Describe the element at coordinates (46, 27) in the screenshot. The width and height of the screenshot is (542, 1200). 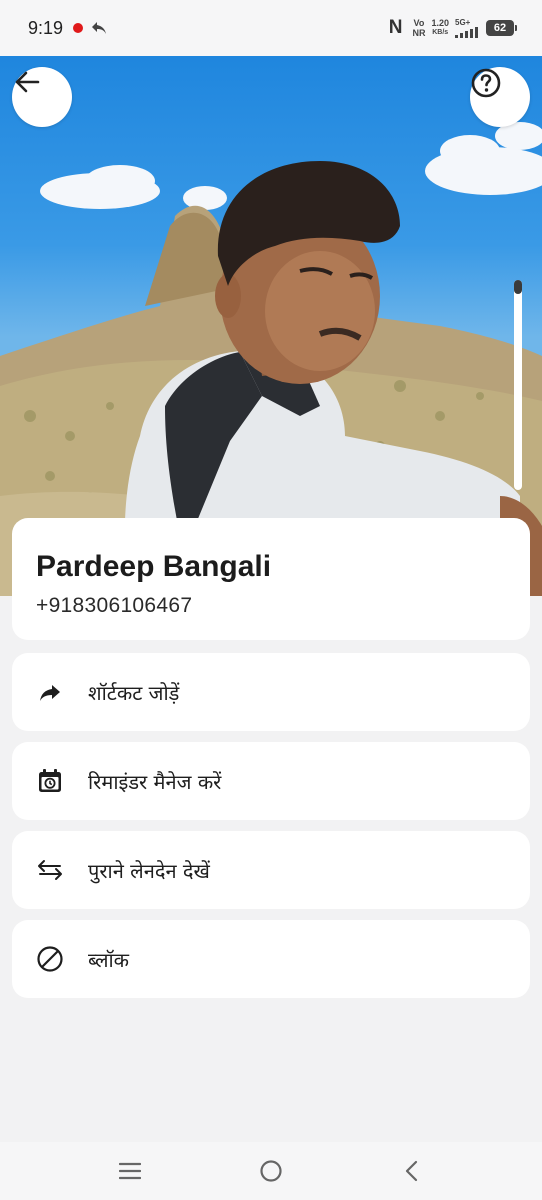
I see `status-time: 9:19` at that location.